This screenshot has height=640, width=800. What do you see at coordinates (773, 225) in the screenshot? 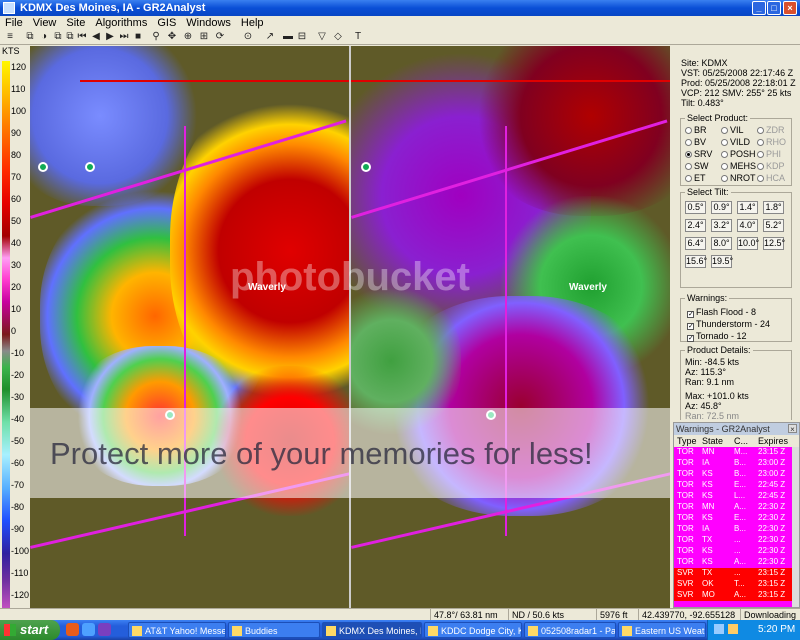
I see `tilt-button: 5.2°` at bounding box center [773, 225].